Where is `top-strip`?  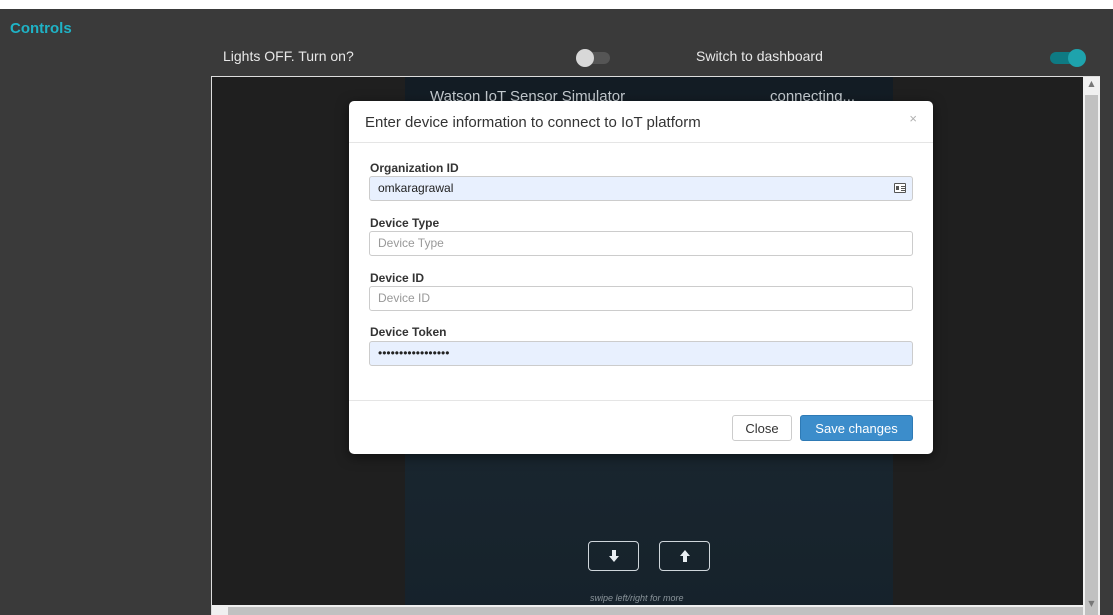 top-strip is located at coordinates (556, 4).